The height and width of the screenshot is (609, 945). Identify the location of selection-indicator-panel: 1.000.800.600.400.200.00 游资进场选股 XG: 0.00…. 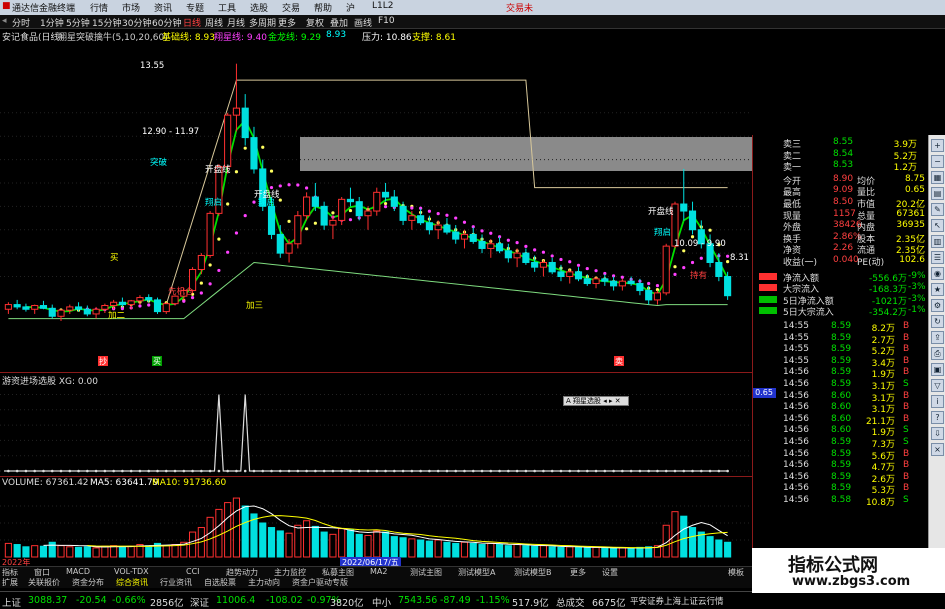
(389, 424).